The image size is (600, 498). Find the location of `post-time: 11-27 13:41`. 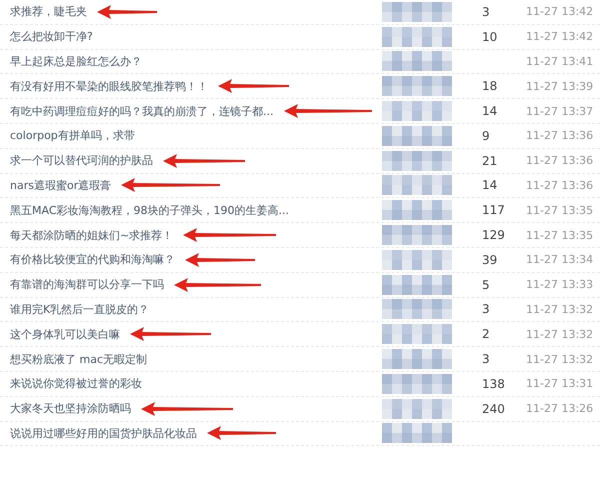

post-time: 11-27 13:41 is located at coordinates (560, 61).